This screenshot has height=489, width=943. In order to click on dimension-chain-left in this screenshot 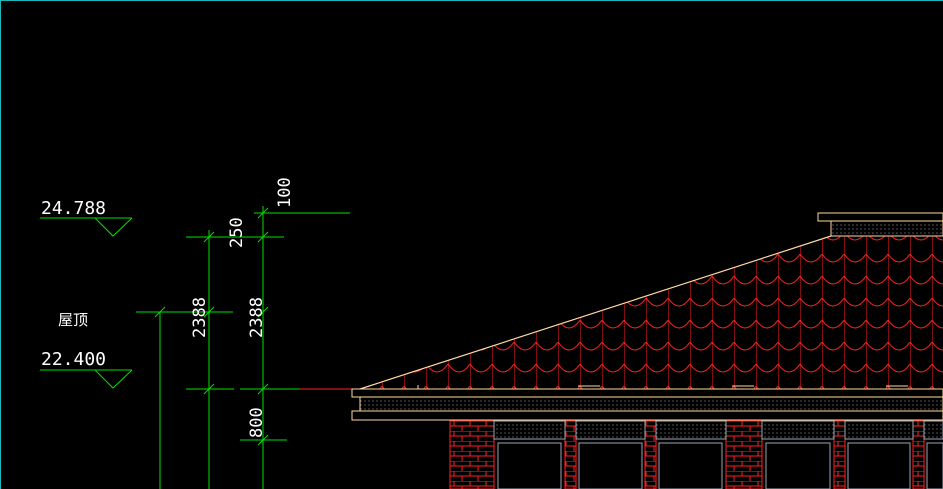, I will do `click(184, 397)`.